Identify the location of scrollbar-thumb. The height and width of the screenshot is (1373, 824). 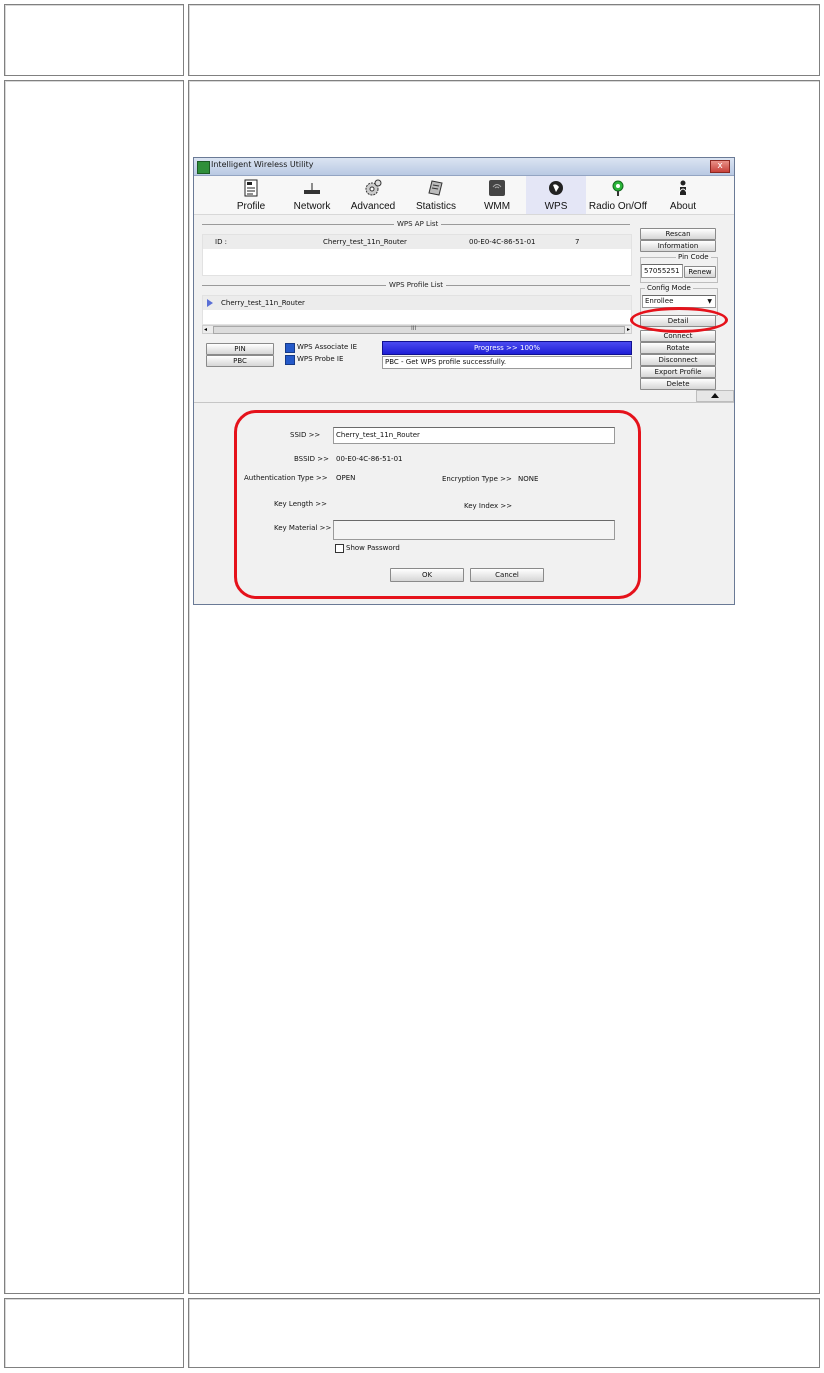
(419, 330).